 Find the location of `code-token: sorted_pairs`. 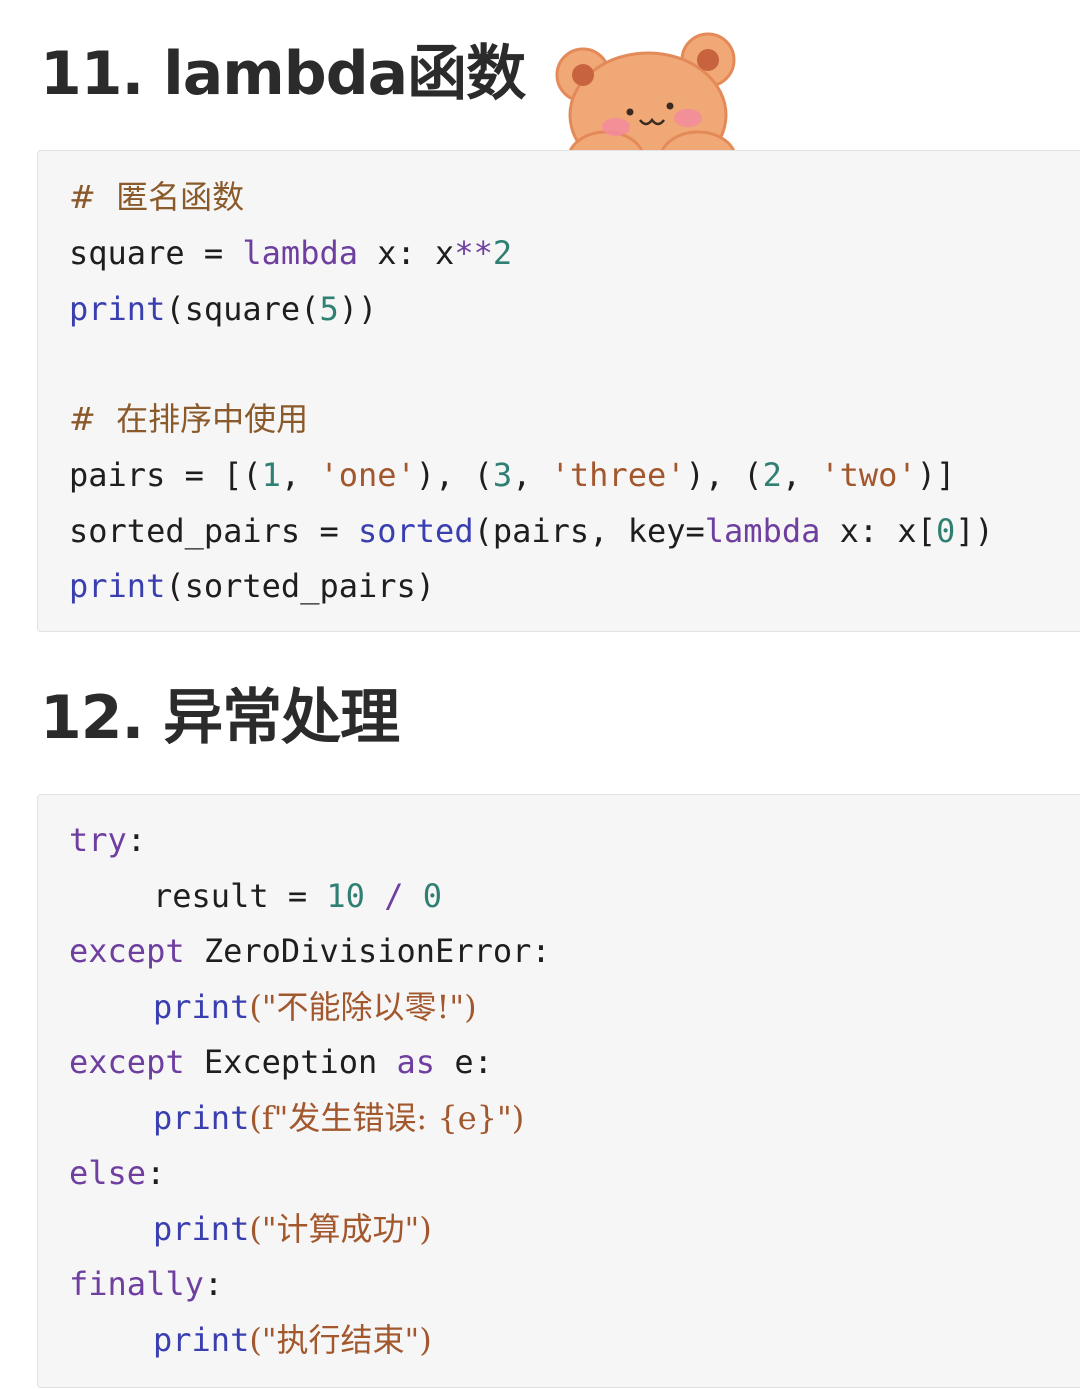

code-token: sorted_pairs is located at coordinates (185, 531).